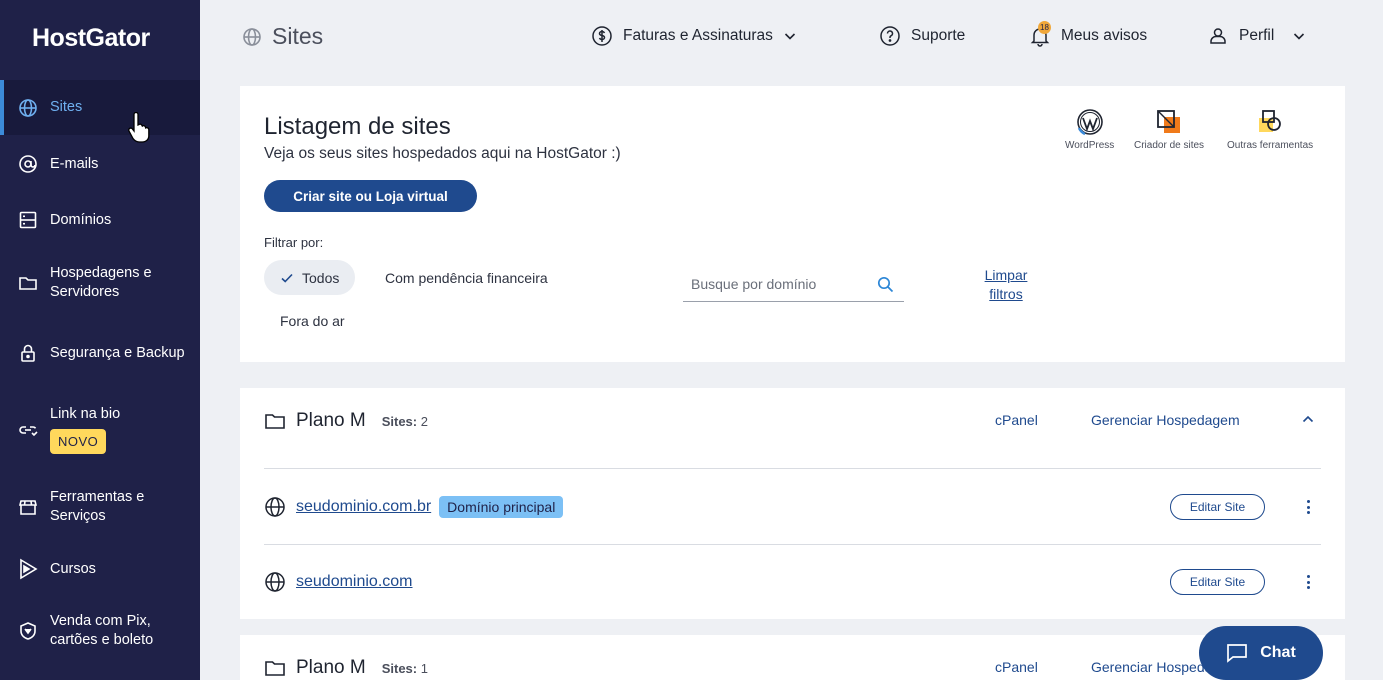 The image size is (1383, 680). Describe the element at coordinates (91, 38) in the screenshot. I see `logo: HostGator` at that location.